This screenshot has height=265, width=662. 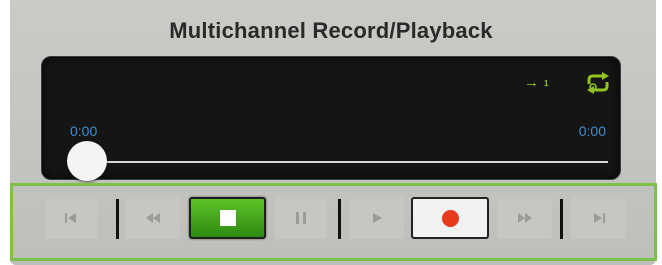 I want to click on skip-forward-icon, so click(x=599, y=218).